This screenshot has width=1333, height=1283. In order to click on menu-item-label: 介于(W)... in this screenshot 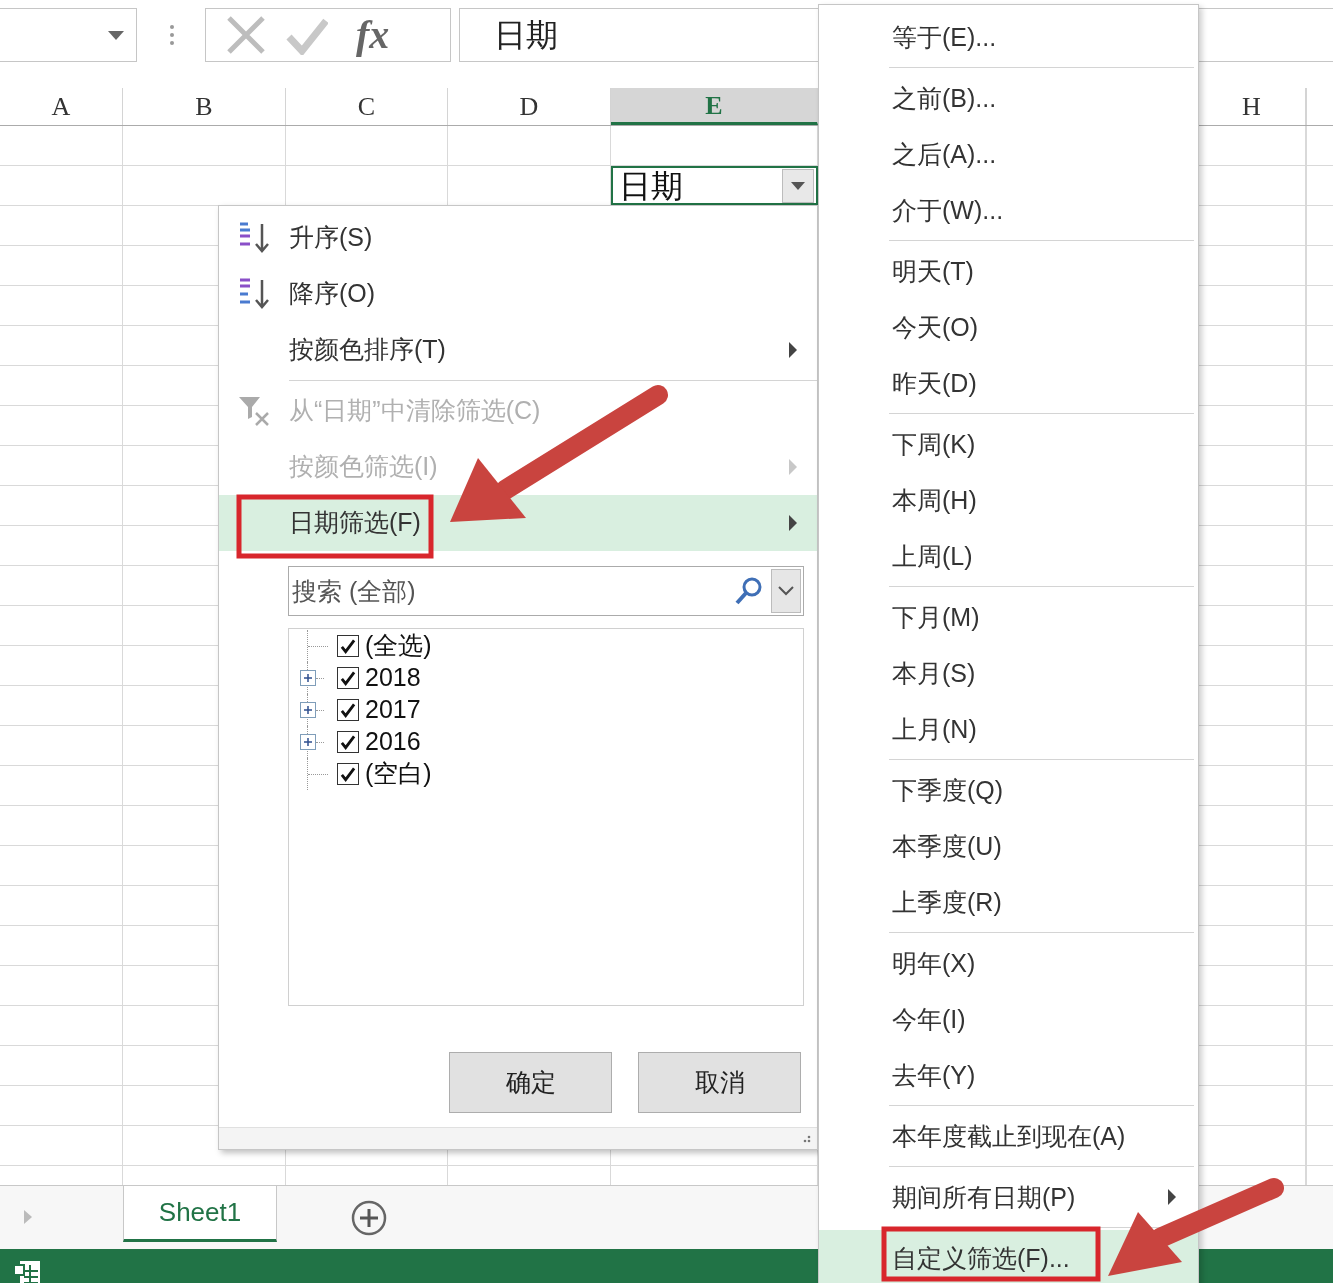, I will do `click(948, 210)`.